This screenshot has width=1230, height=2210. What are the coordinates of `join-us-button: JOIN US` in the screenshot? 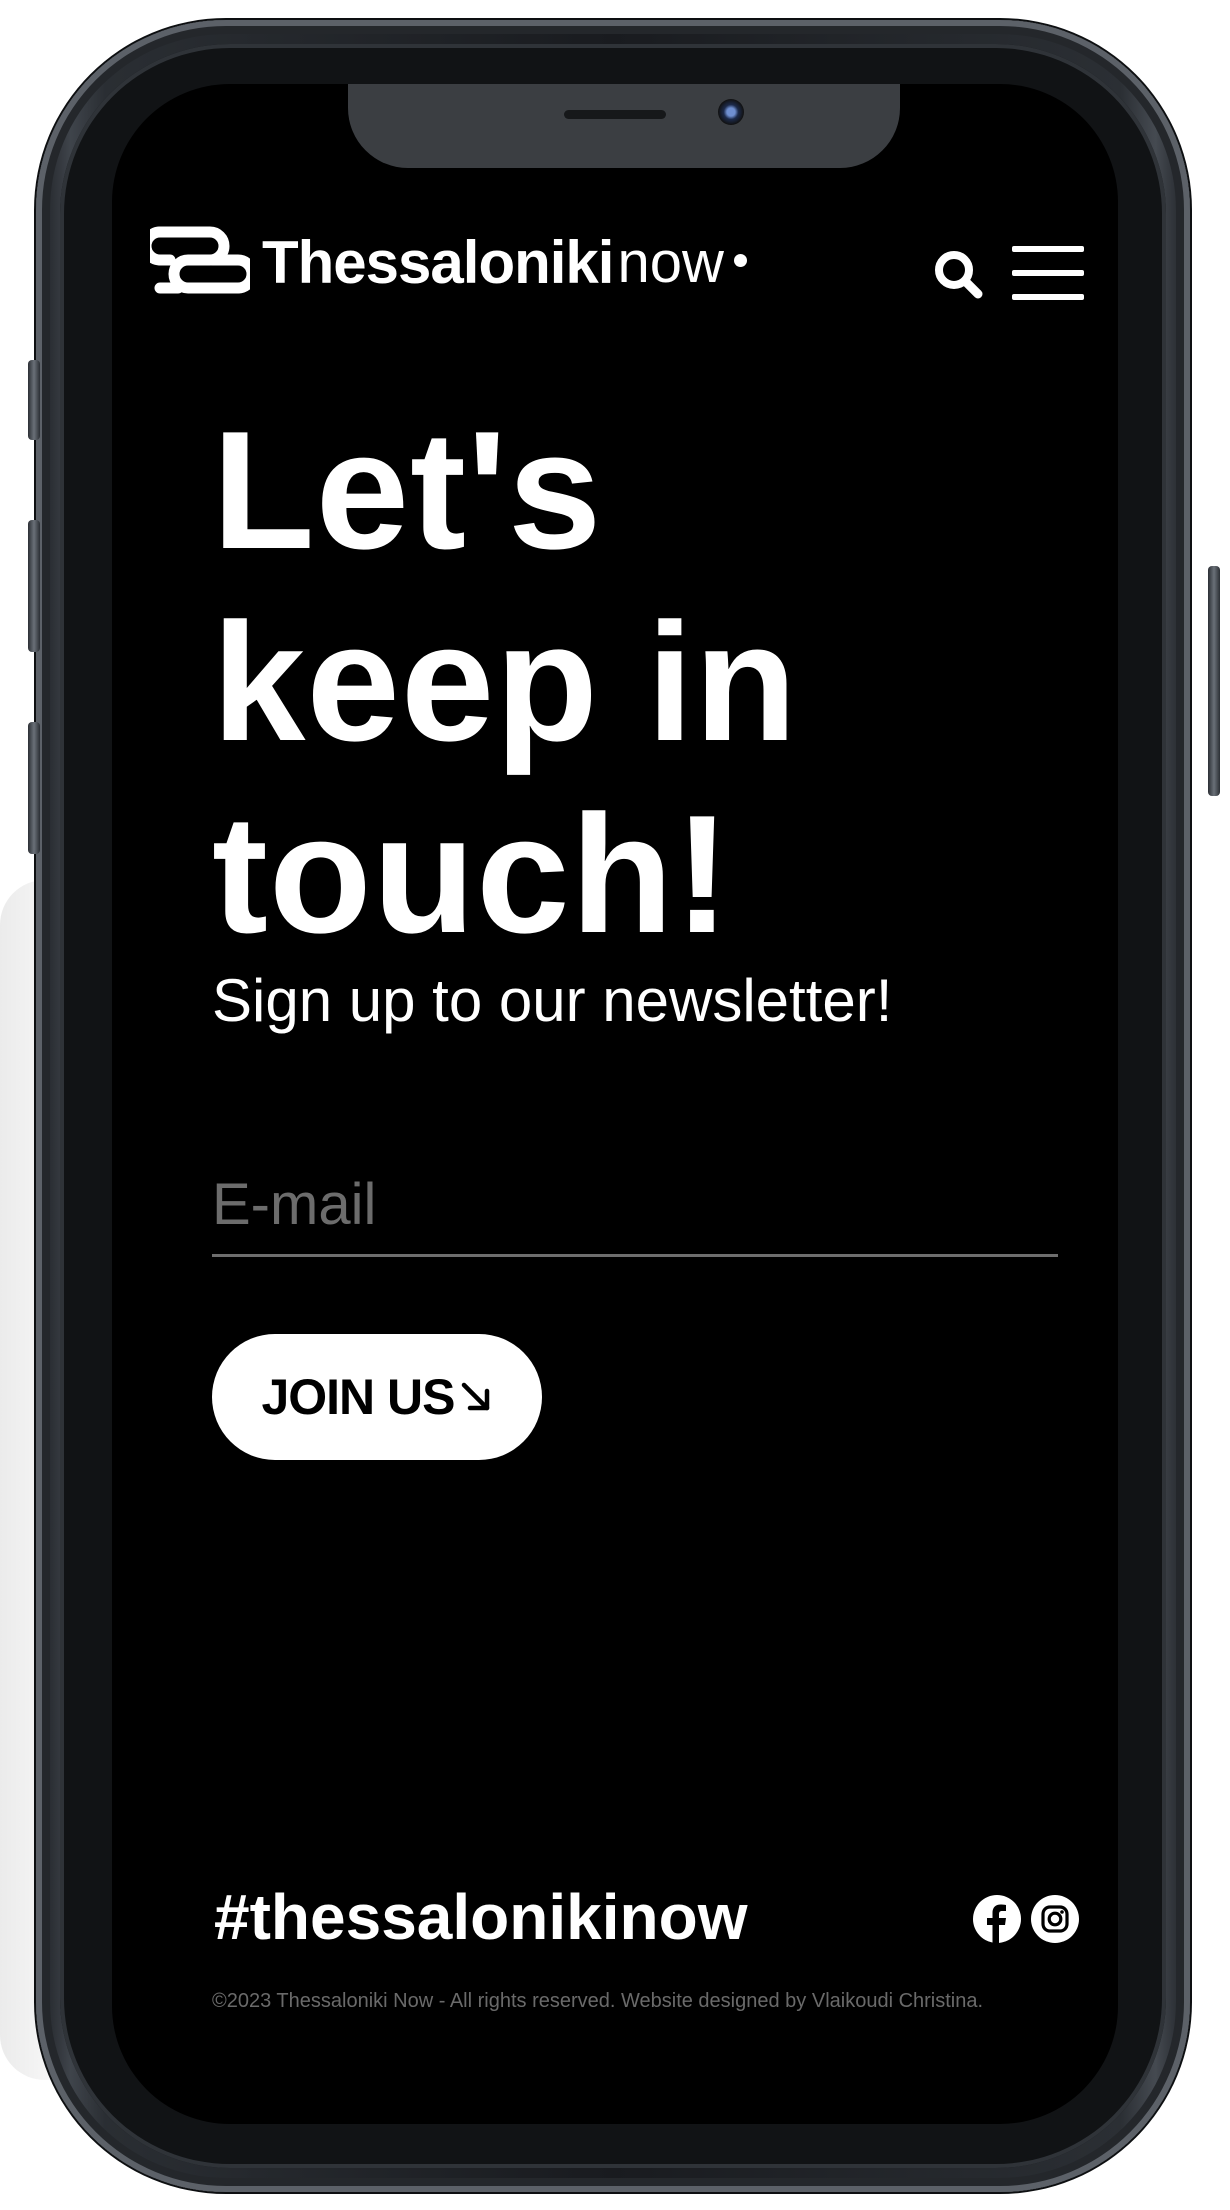 It's located at (377, 1397).